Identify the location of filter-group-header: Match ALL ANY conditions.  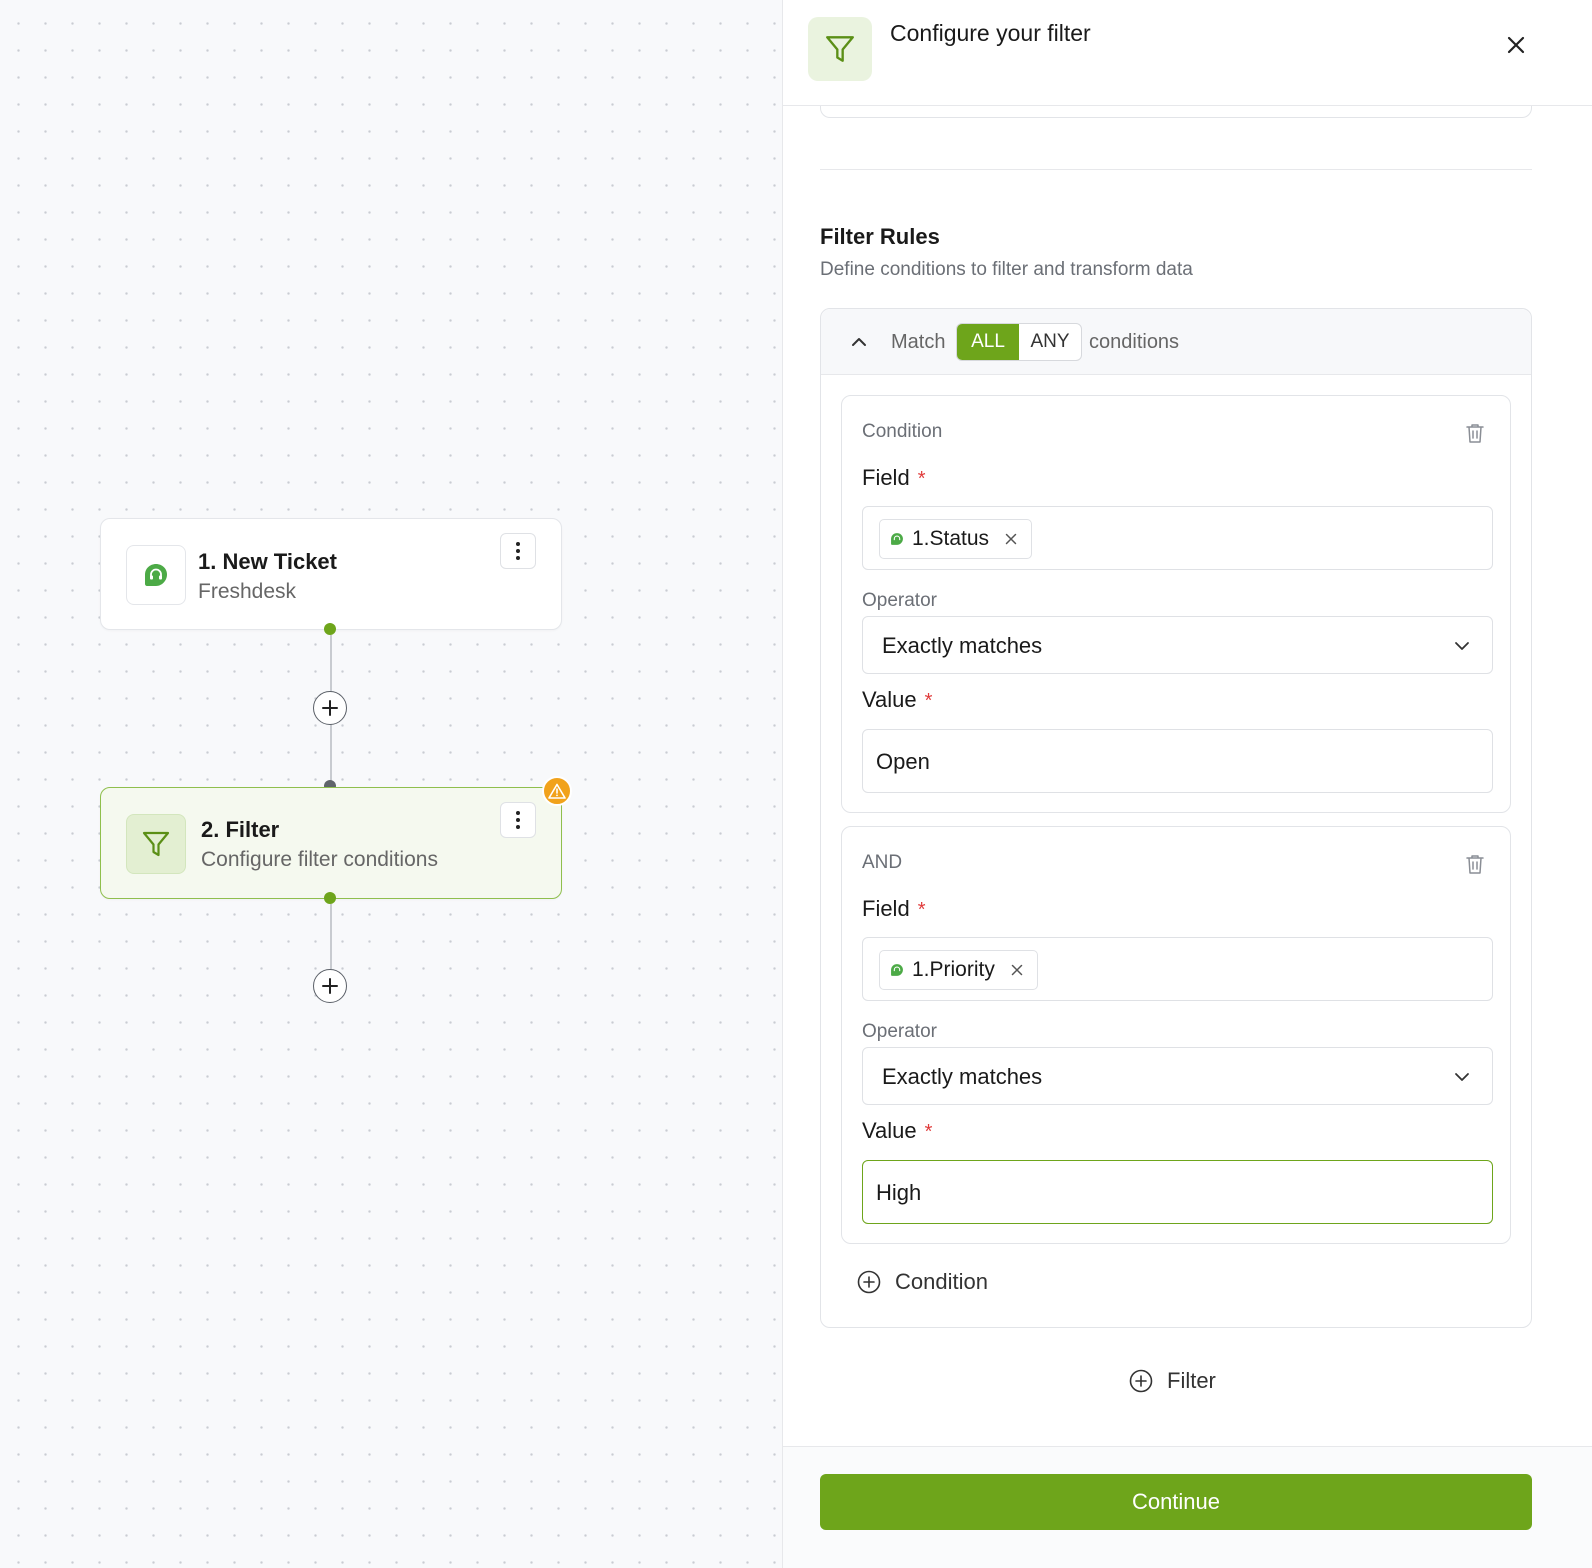
(1176, 342).